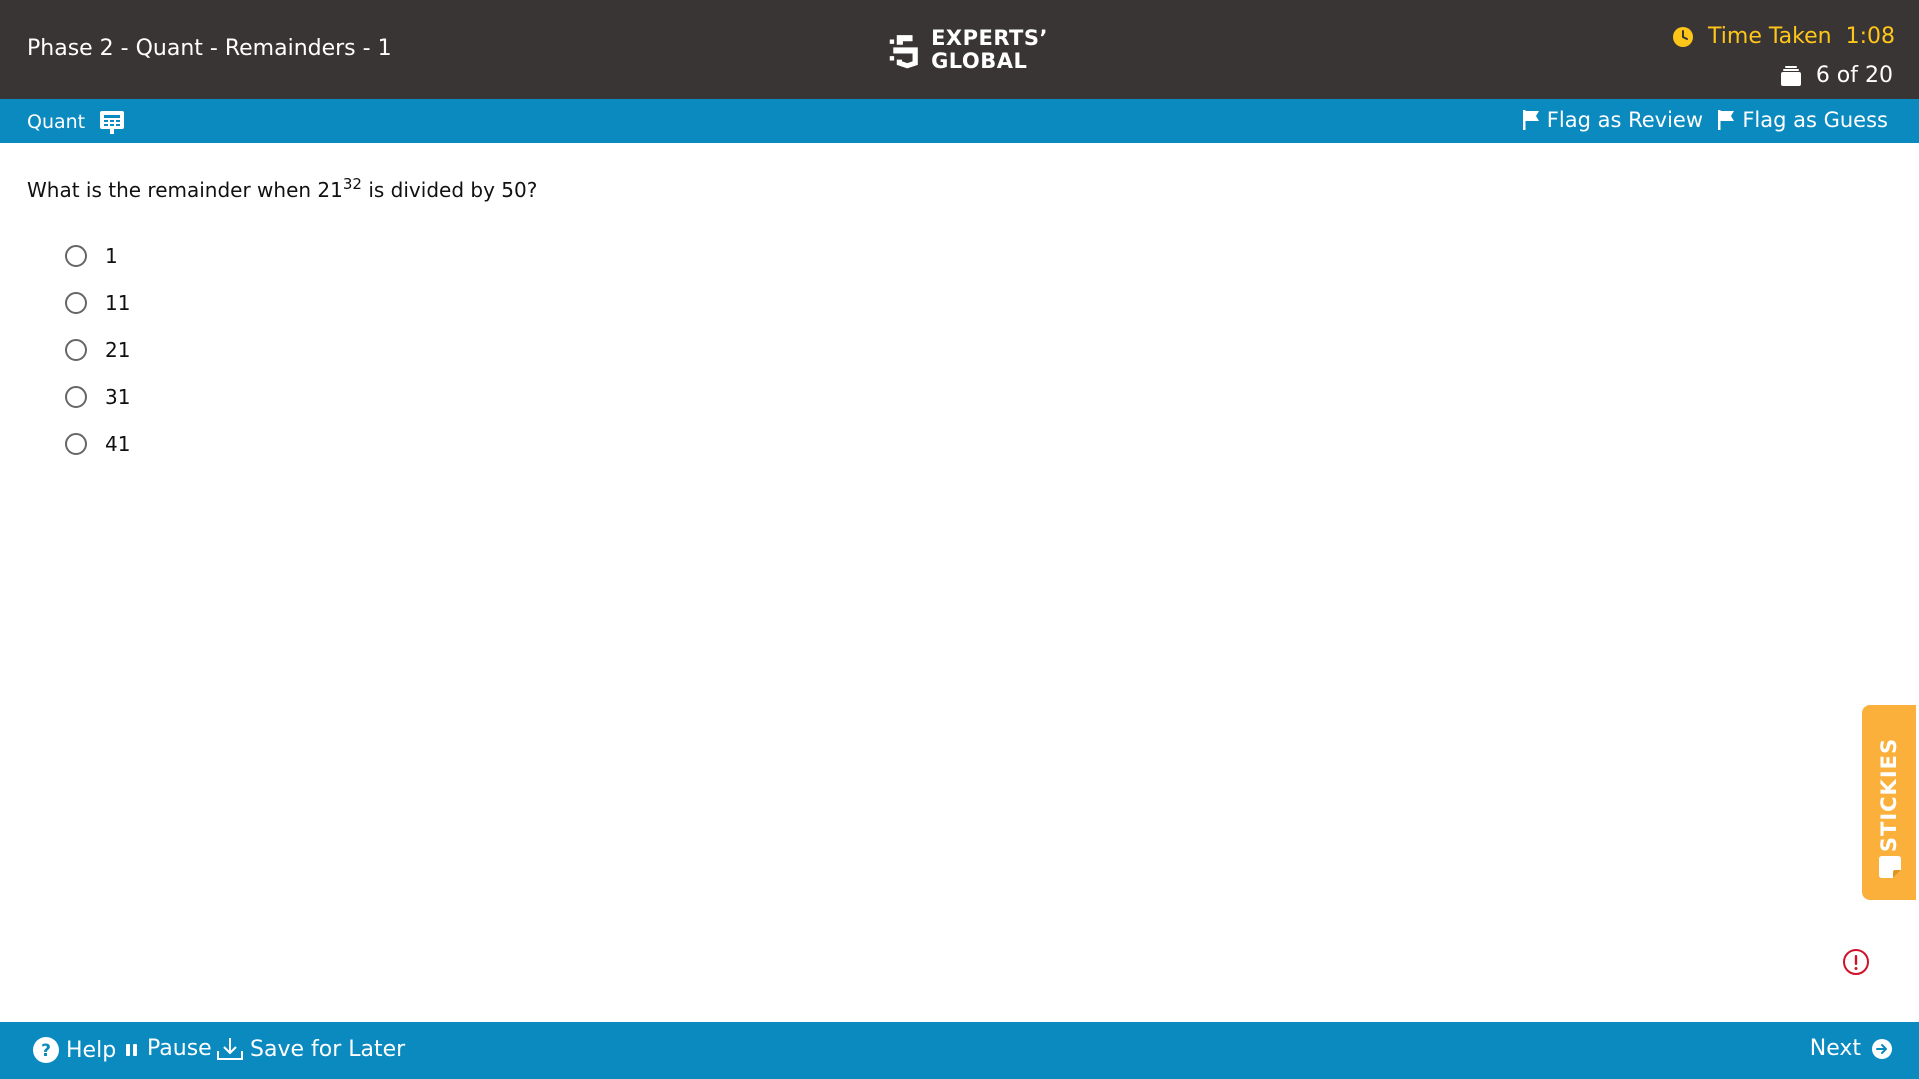 The height and width of the screenshot is (1079, 1919). What do you see at coordinates (1882, 1048) in the screenshot?
I see `arrow-right-circle-icon` at bounding box center [1882, 1048].